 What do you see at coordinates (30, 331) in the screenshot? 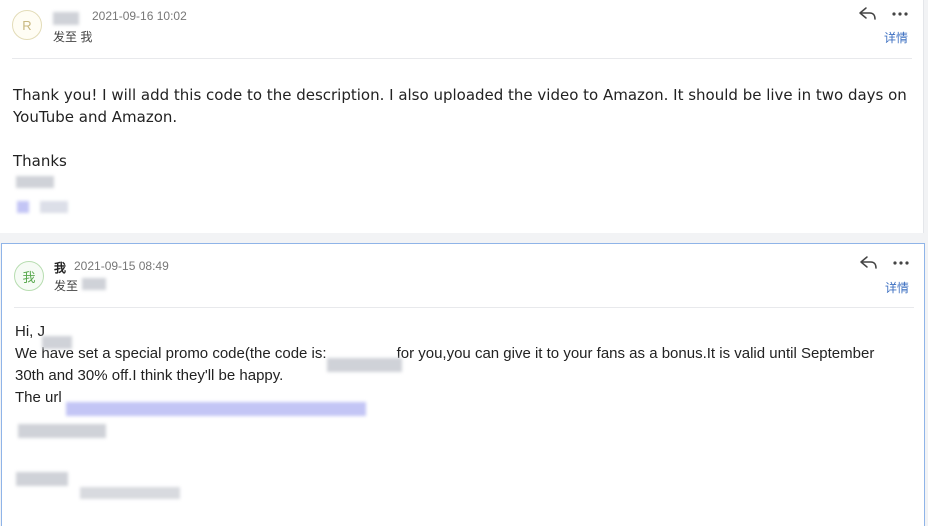
I see `body-greeting: Hi, J` at bounding box center [30, 331].